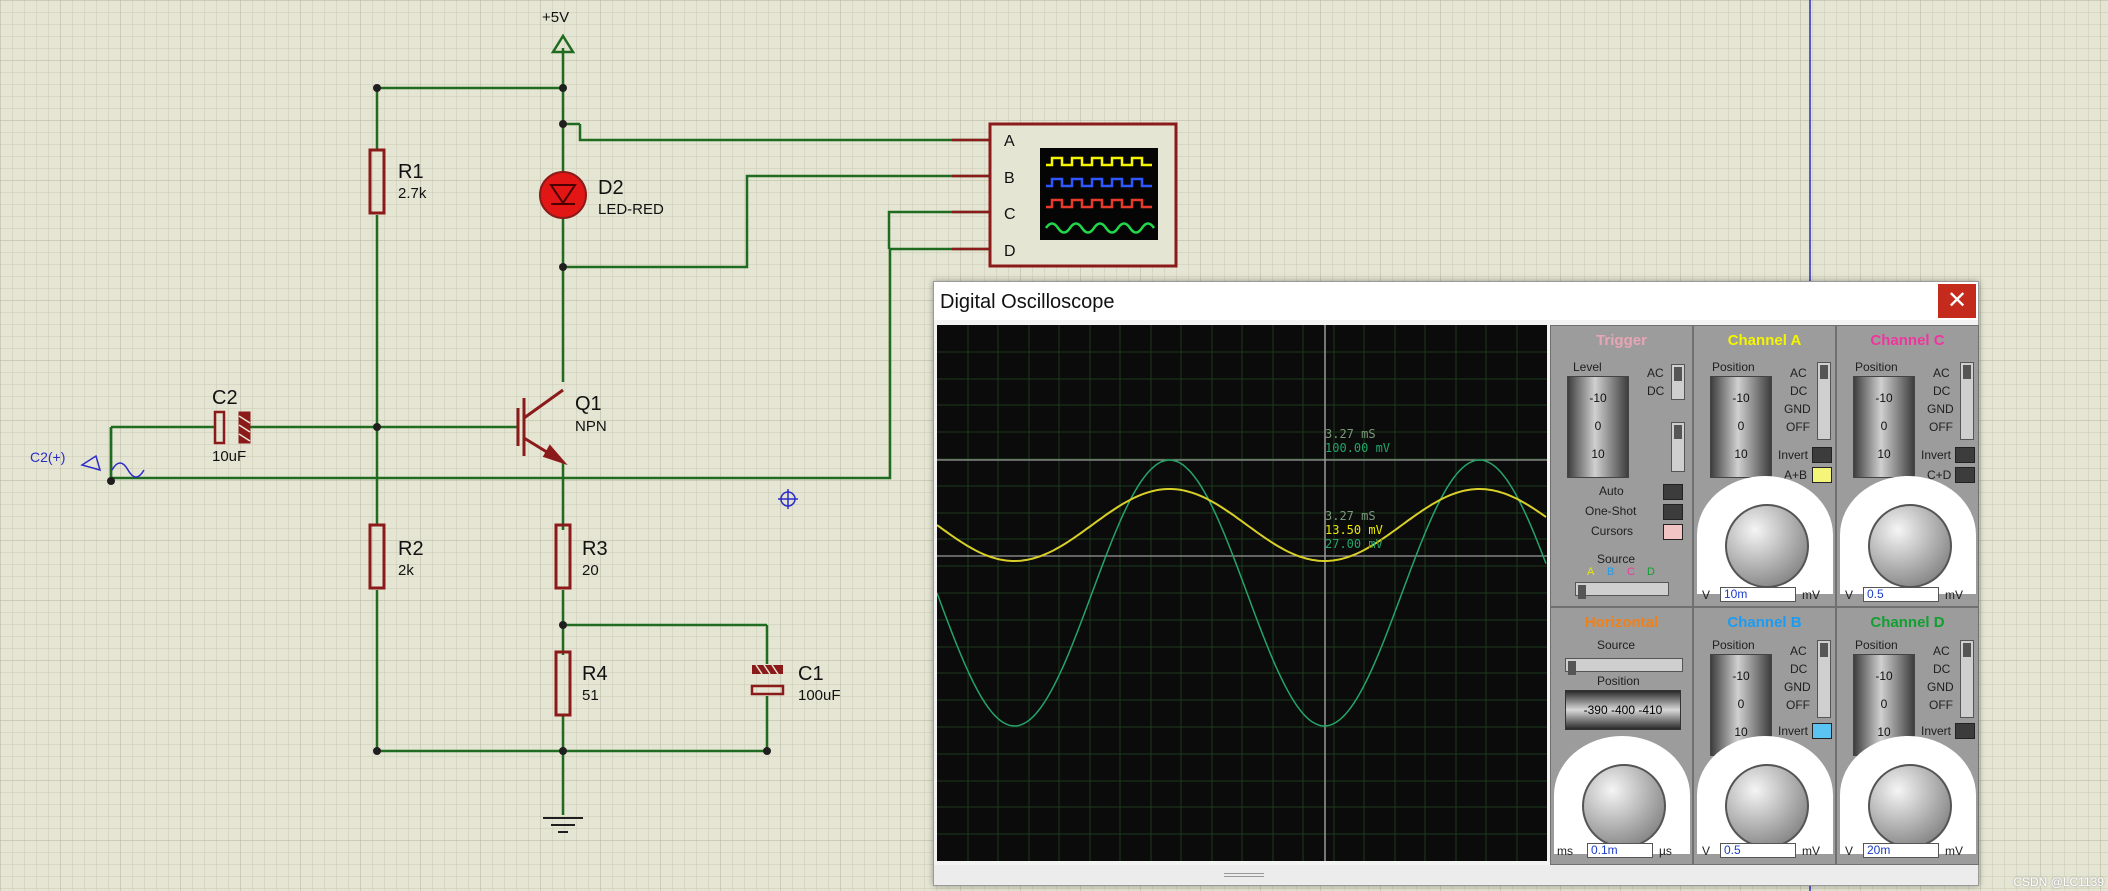  I want to click on horizontal-title: Horizontal, so click(1621, 622).